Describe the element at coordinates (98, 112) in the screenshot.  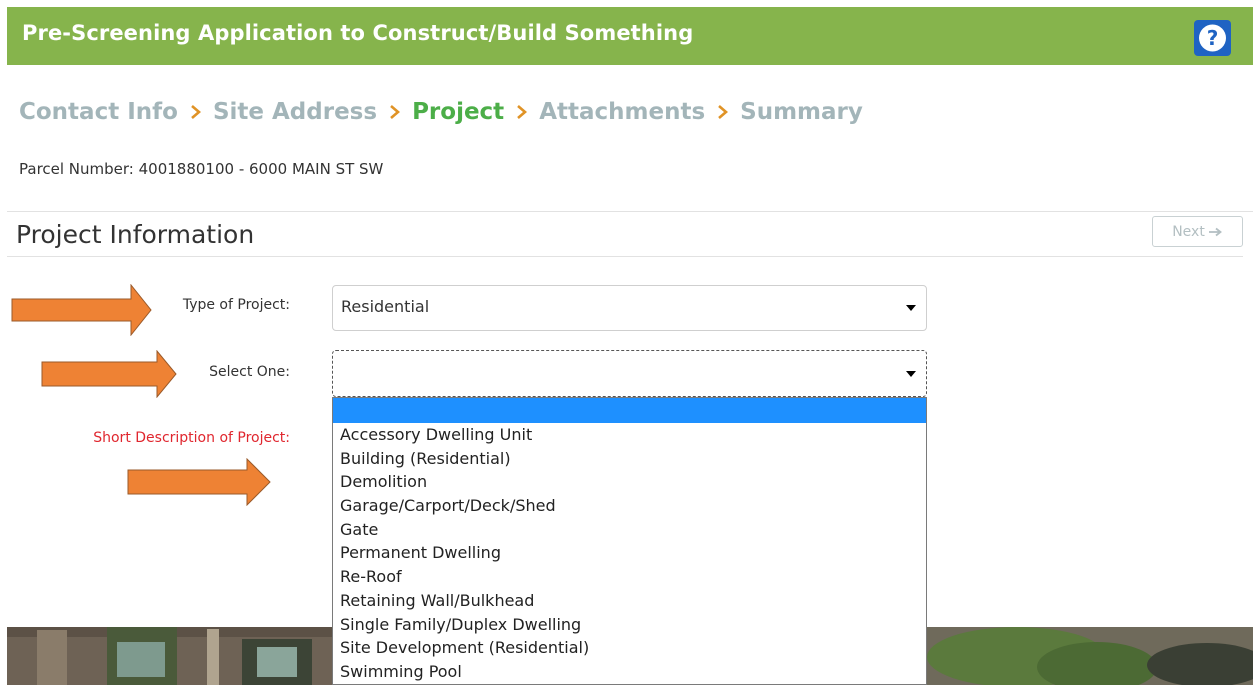
I see `step-contact-info: Contact Info` at that location.